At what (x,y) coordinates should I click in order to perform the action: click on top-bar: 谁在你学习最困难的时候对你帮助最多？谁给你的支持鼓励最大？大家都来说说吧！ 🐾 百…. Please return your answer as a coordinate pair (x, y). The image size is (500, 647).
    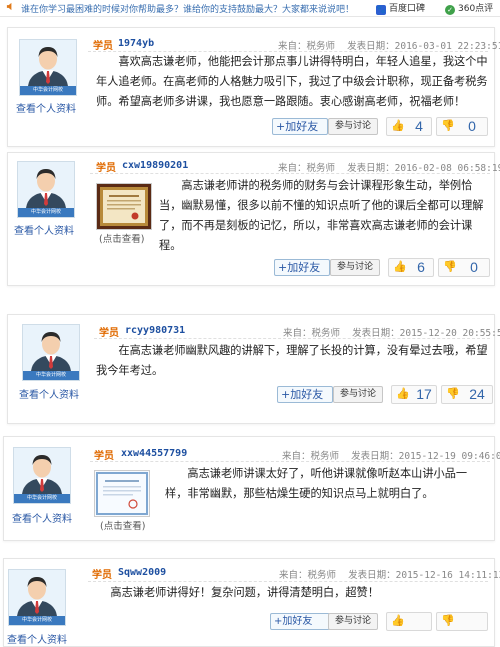
    Looking at the image, I should click on (250, 8).